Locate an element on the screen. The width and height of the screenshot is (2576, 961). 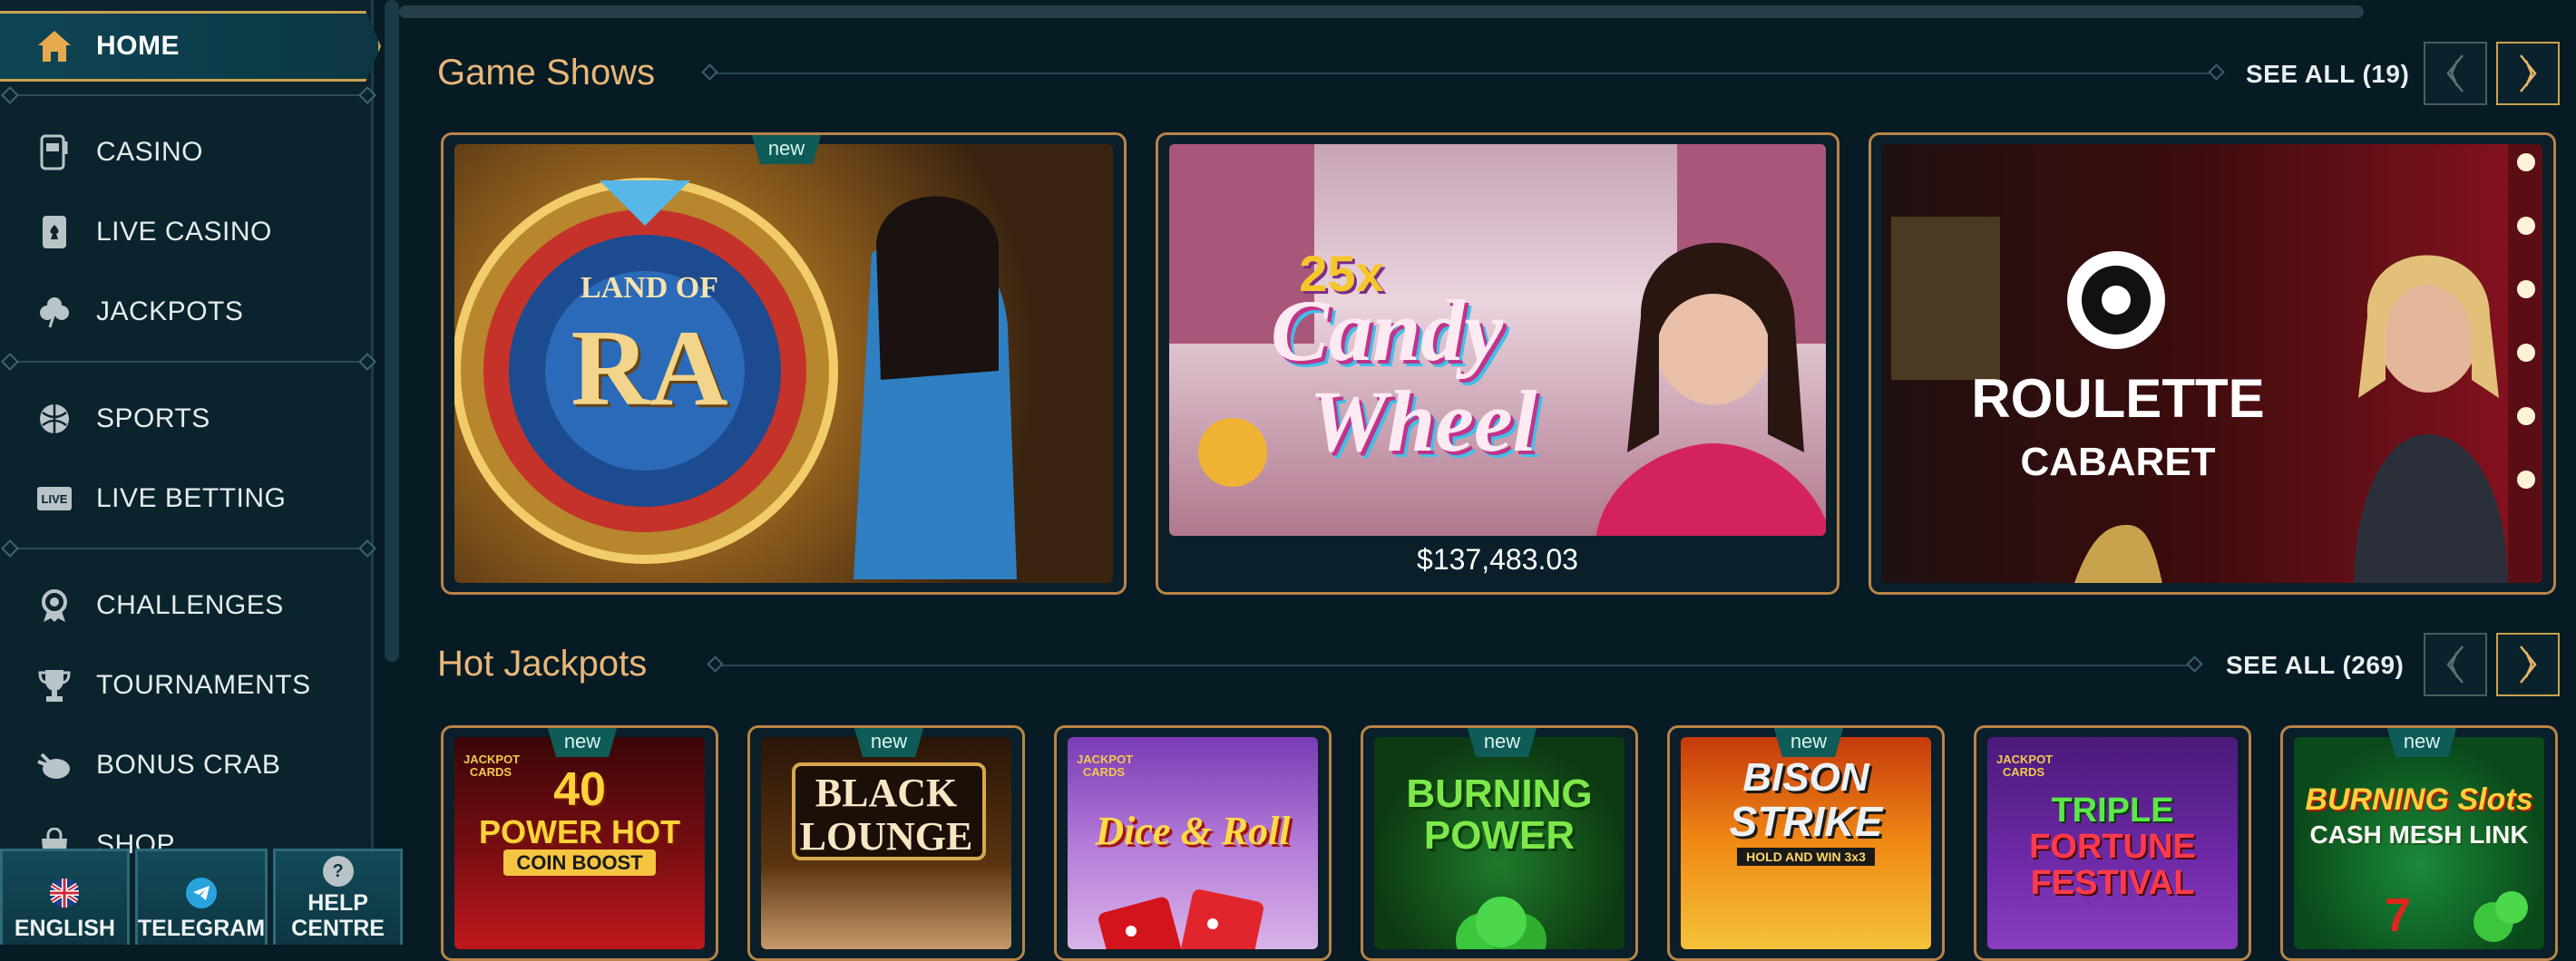
game-thumbnail: BLACK LOUNGE is located at coordinates (886, 843).